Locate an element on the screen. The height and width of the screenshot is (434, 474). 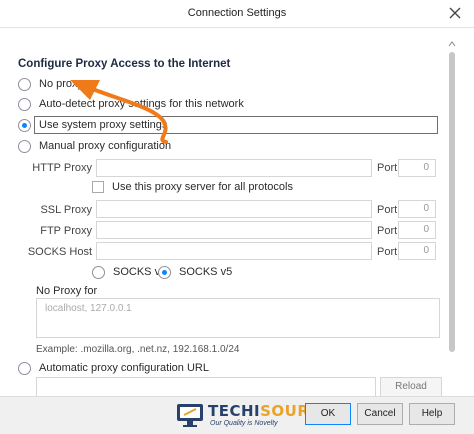
close-icon is located at coordinates (455, 13).